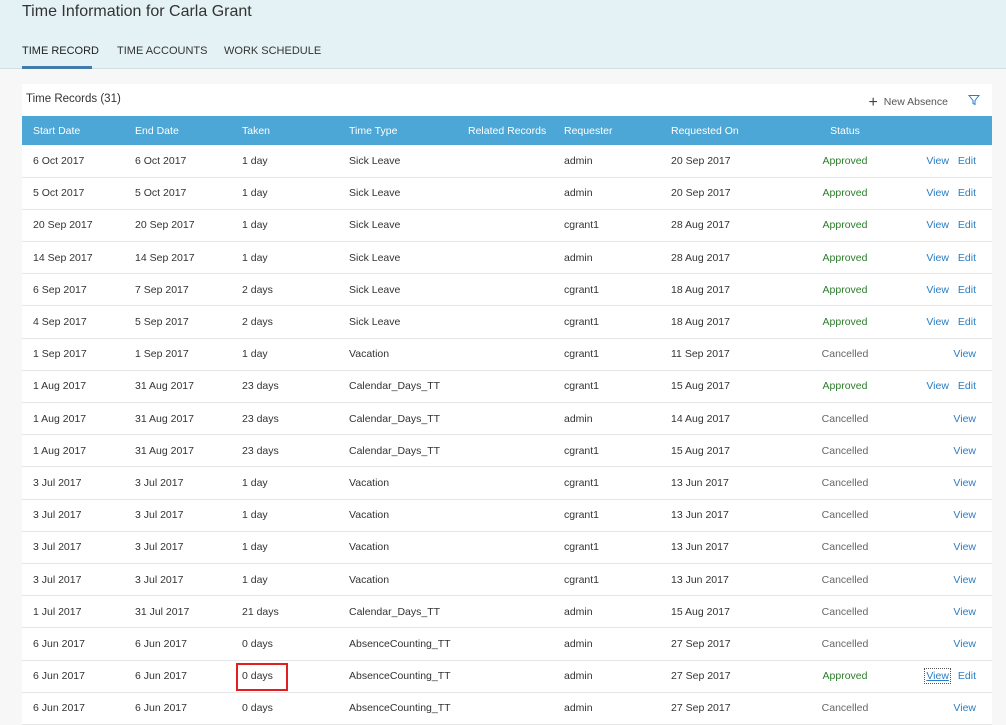  What do you see at coordinates (73, 130) in the screenshot?
I see `column-header-start-date: Start Date` at bounding box center [73, 130].